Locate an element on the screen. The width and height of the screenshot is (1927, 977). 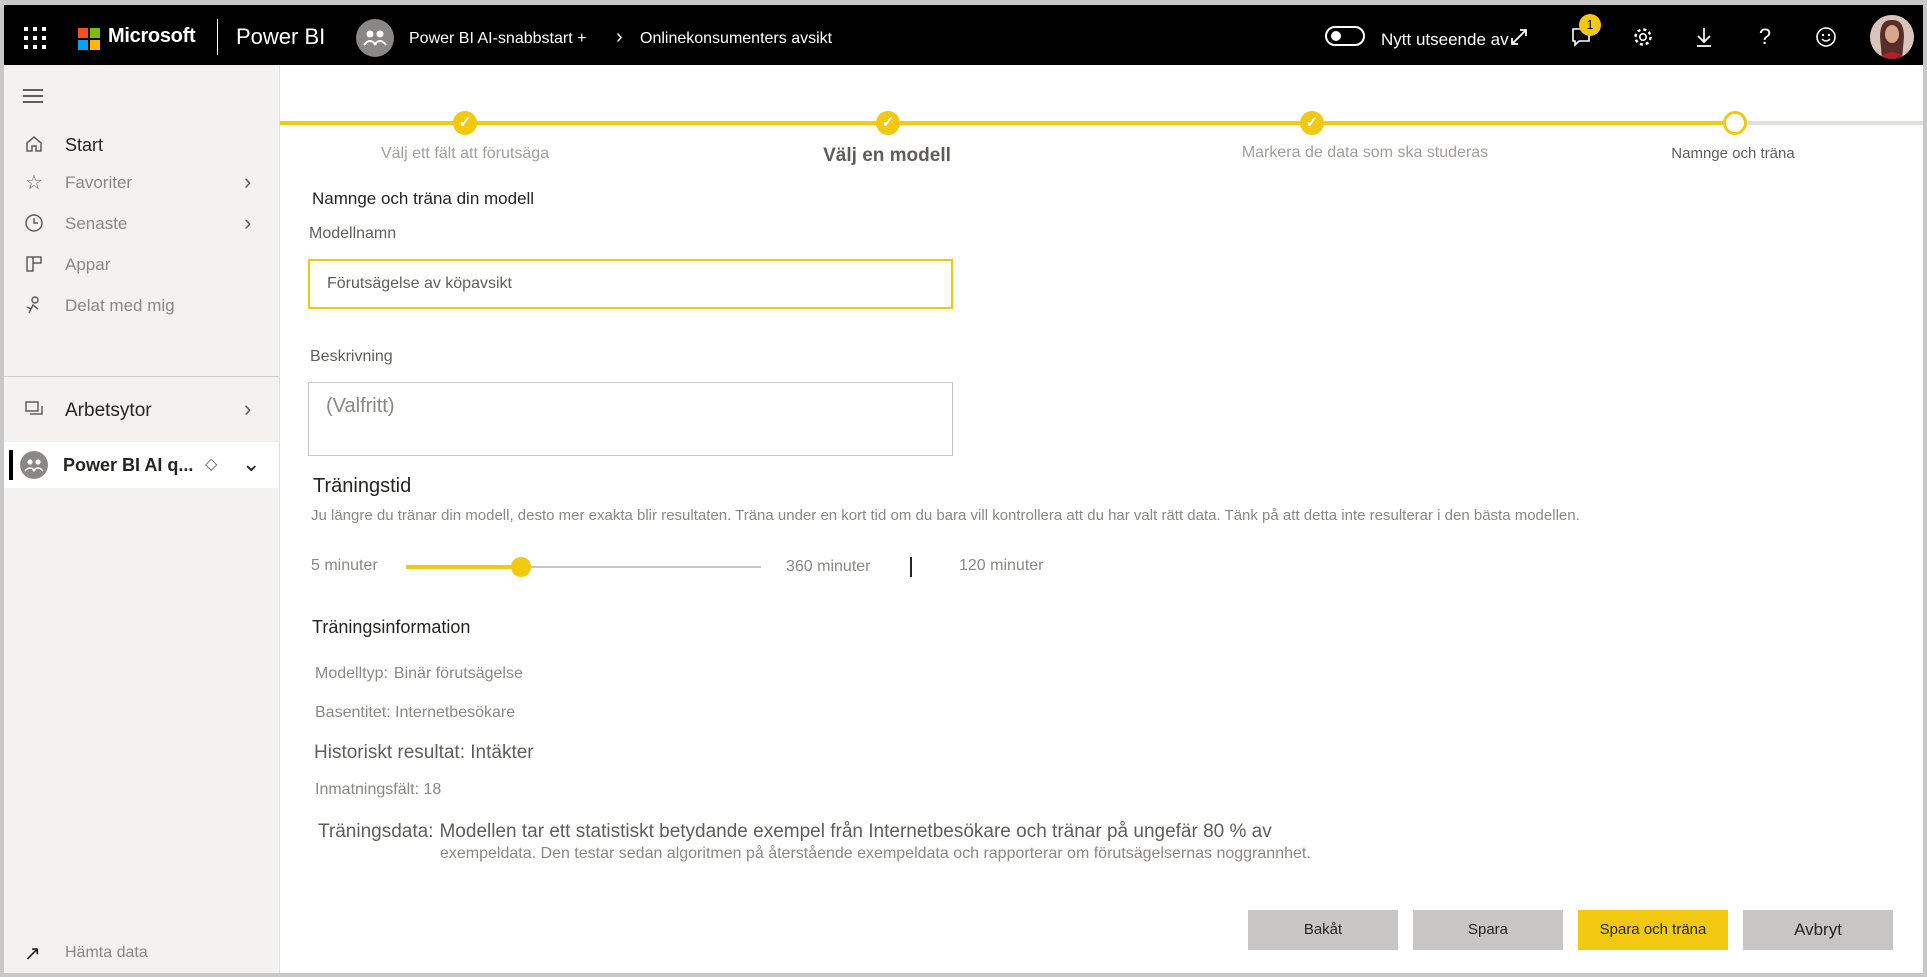
nav-label: Favoriter is located at coordinates (99, 182).